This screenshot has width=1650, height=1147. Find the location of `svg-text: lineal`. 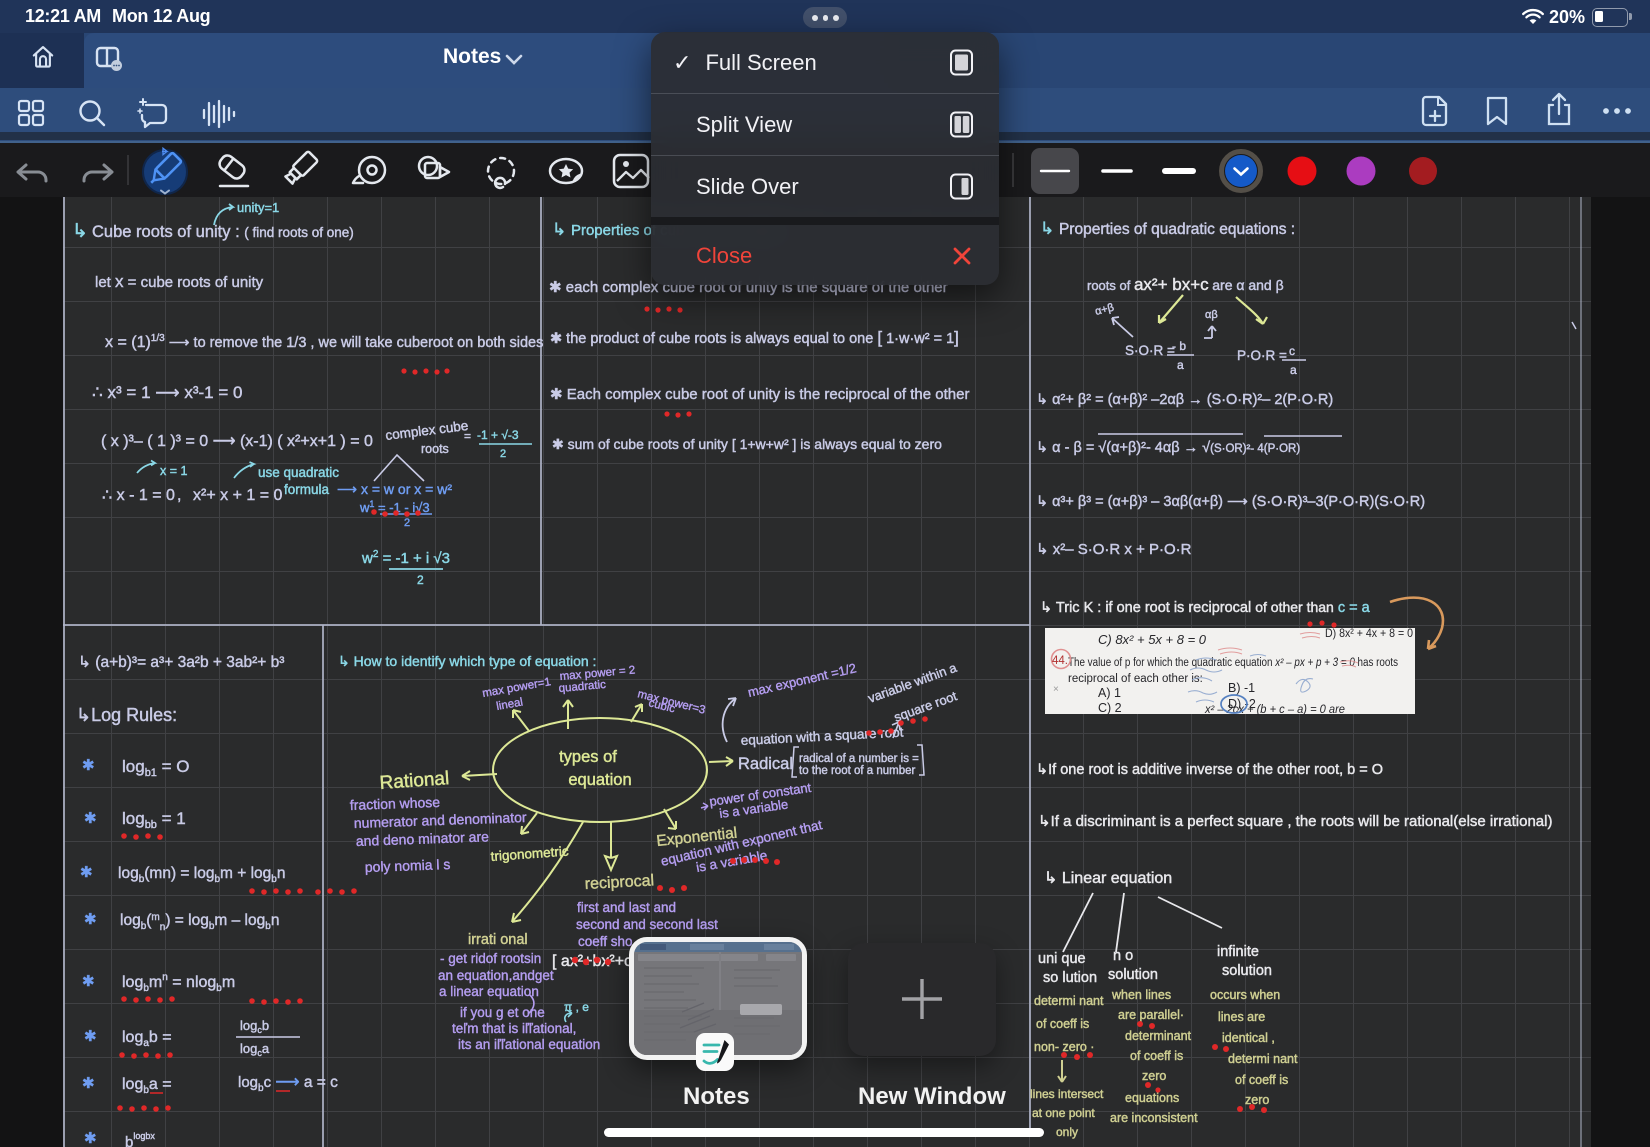

svg-text: lineal is located at coordinates (509, 704).